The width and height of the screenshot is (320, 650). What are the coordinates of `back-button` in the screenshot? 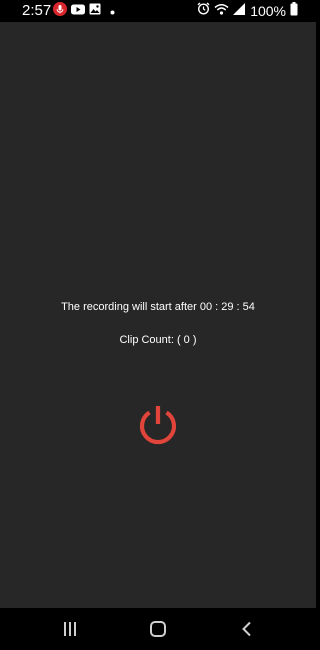 It's located at (247, 629).